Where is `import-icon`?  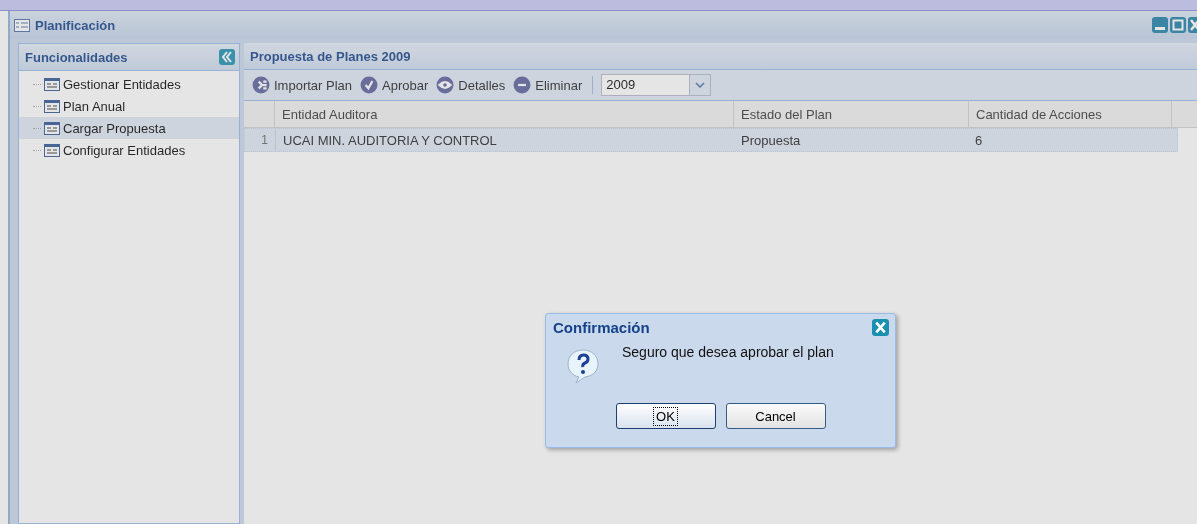
import-icon is located at coordinates (261, 85).